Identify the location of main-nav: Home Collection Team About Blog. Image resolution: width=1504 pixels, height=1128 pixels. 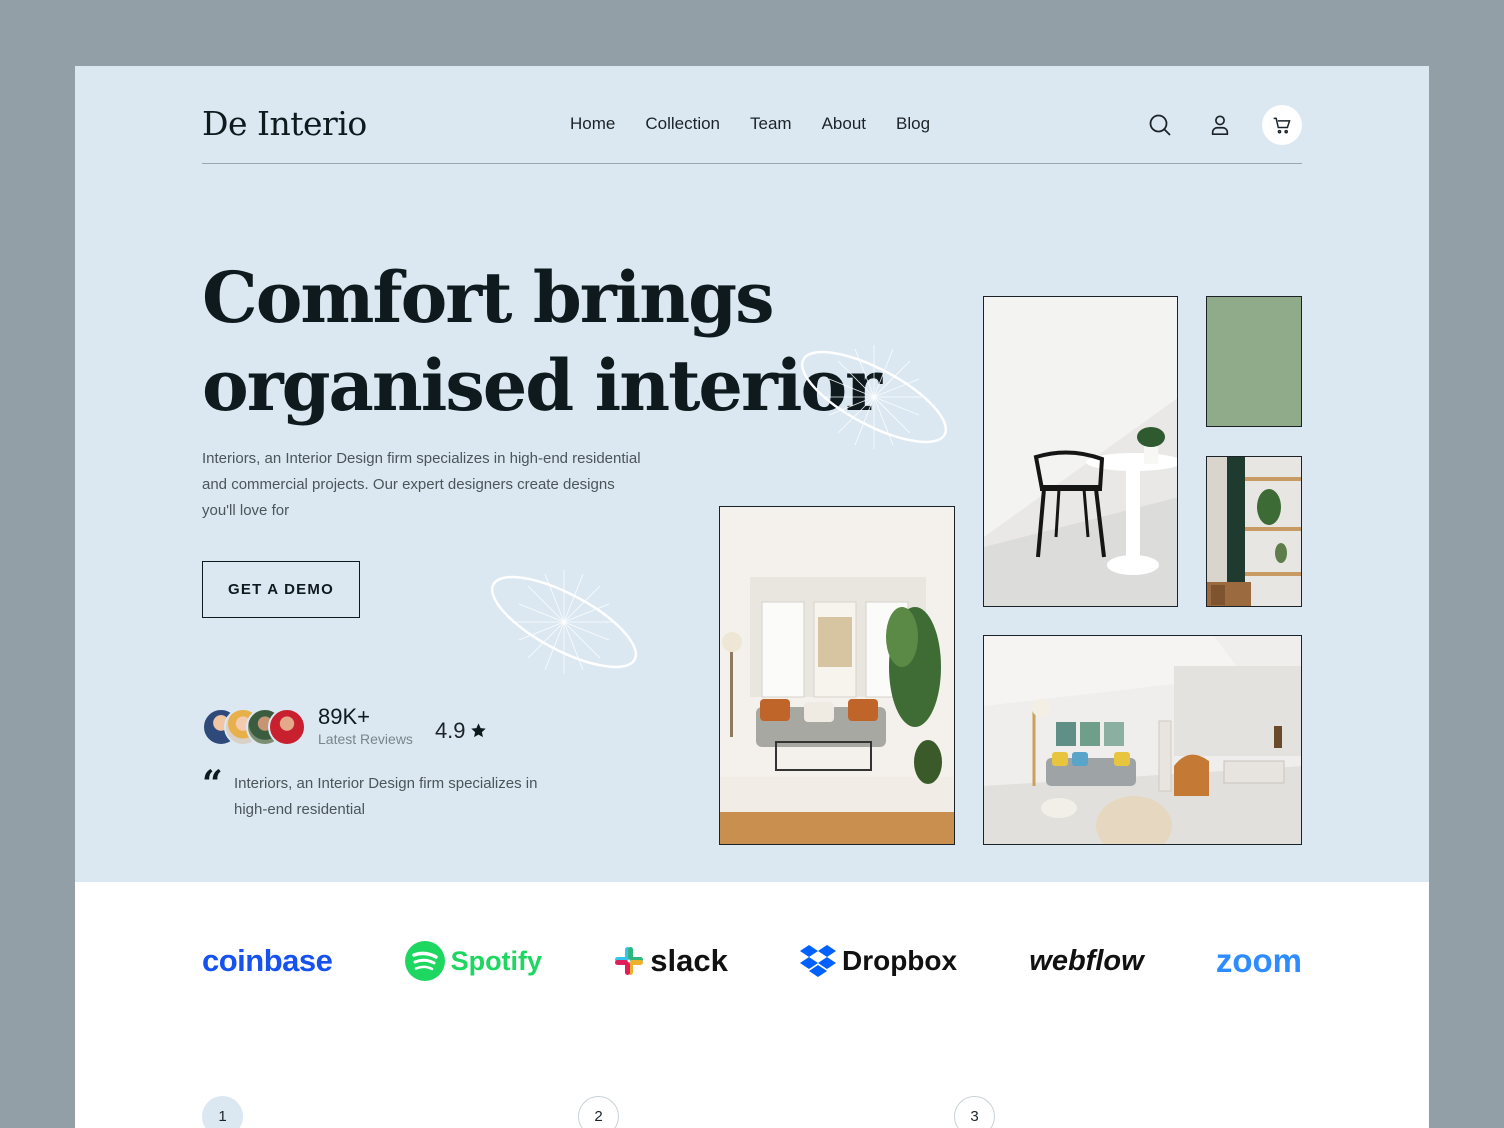
(750, 124).